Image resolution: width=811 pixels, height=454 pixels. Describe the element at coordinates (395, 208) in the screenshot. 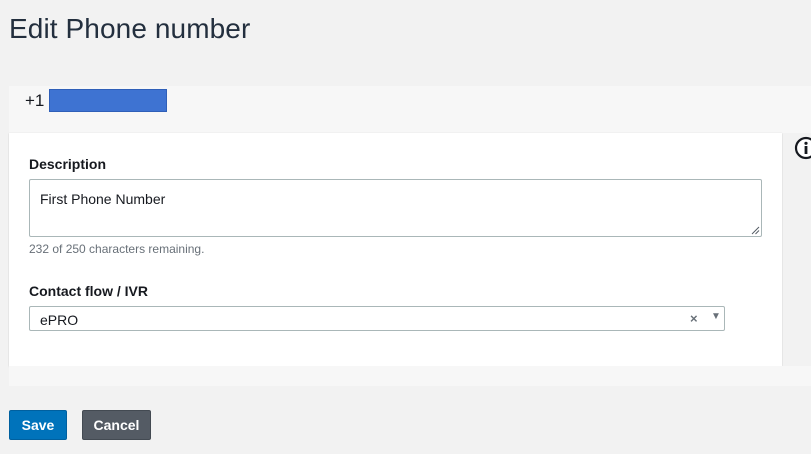

I see `description-textarea` at that location.